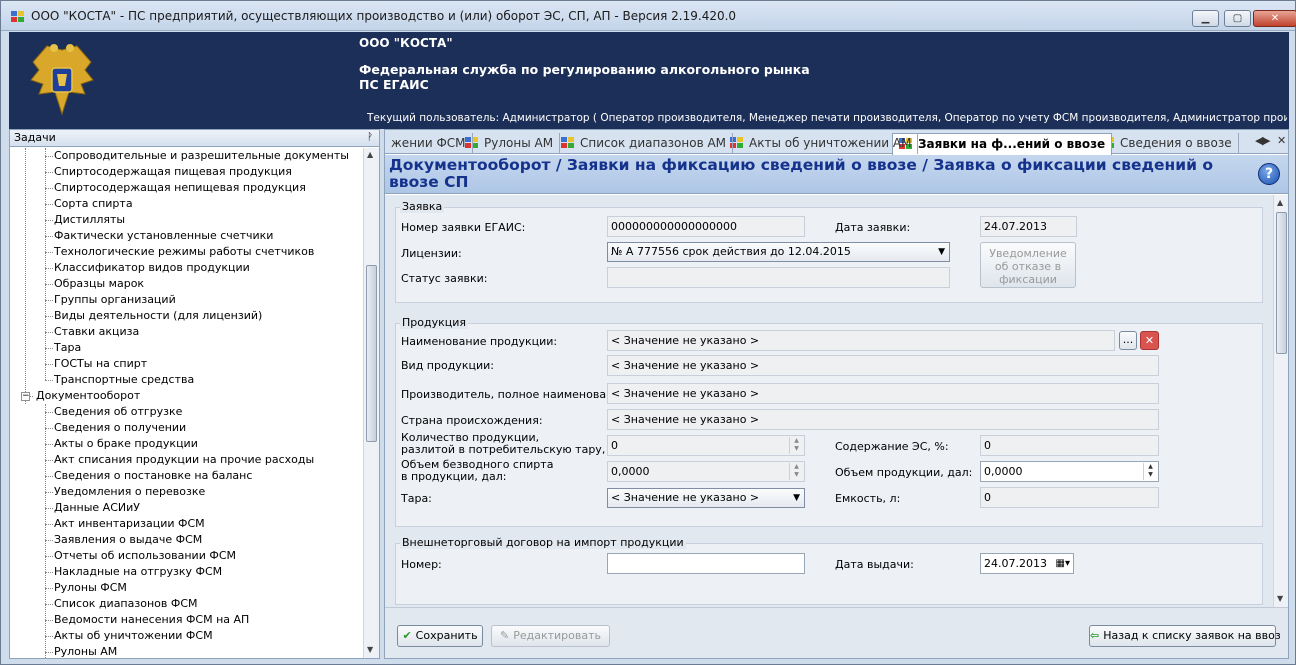 This screenshot has height=665, width=1296. I want to click on tree-item: Ведомости нанесения ФСМ на АП, so click(187, 620).